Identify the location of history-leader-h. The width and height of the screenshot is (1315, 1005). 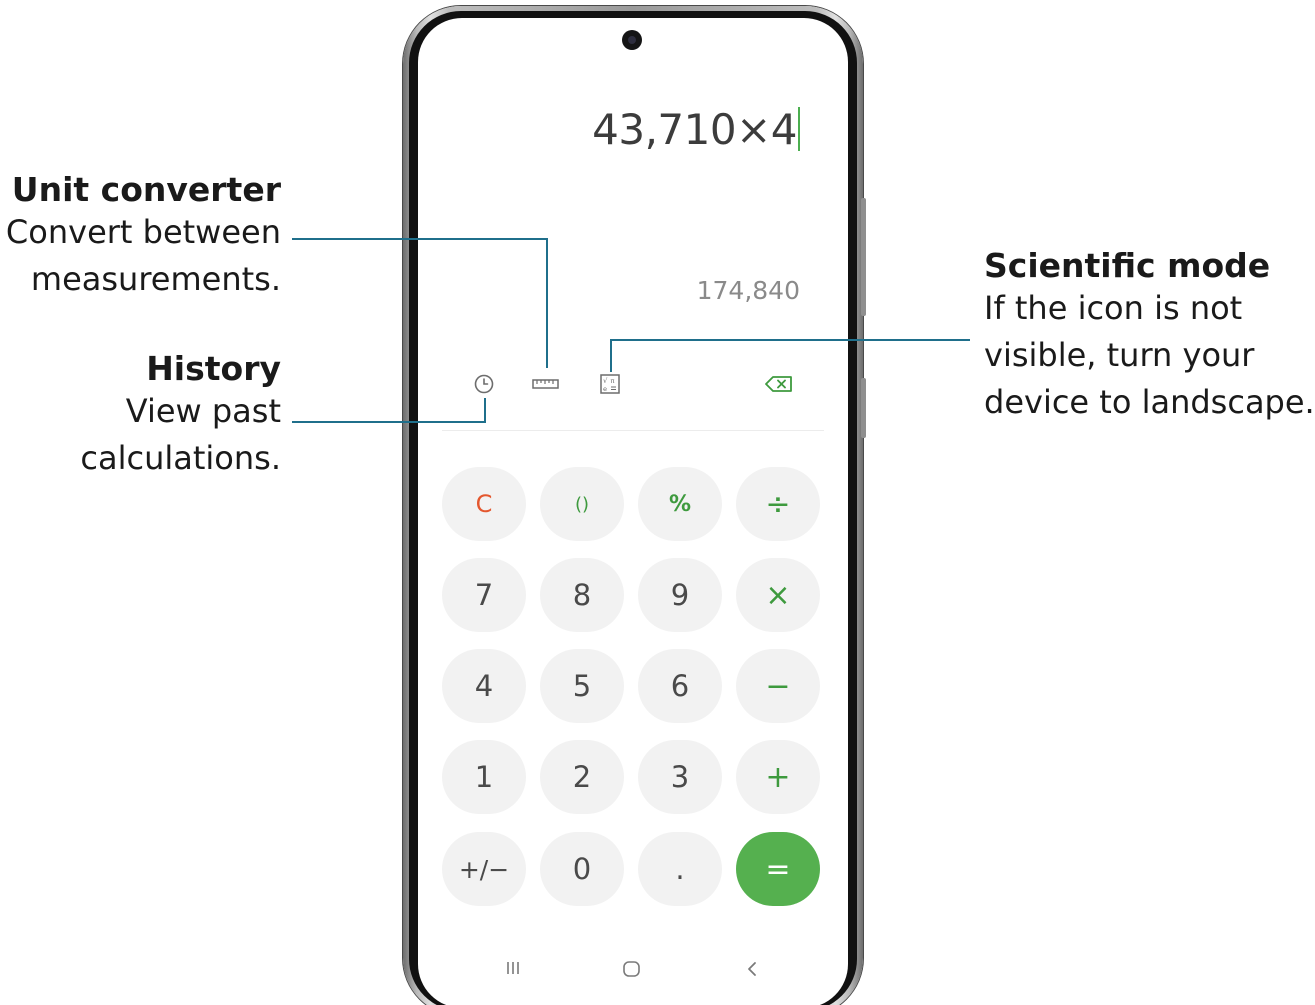
(389, 422).